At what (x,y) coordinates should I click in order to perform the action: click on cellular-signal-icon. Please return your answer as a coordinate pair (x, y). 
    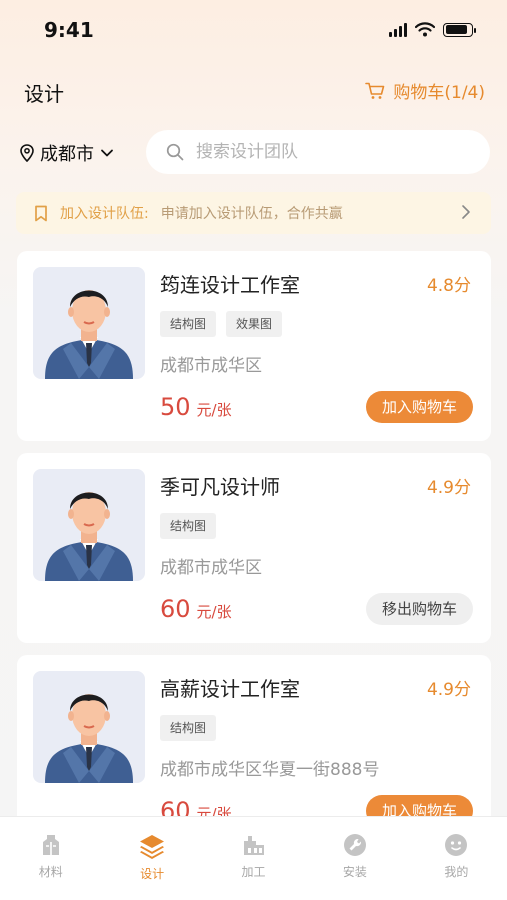
    Looking at the image, I should click on (398, 29).